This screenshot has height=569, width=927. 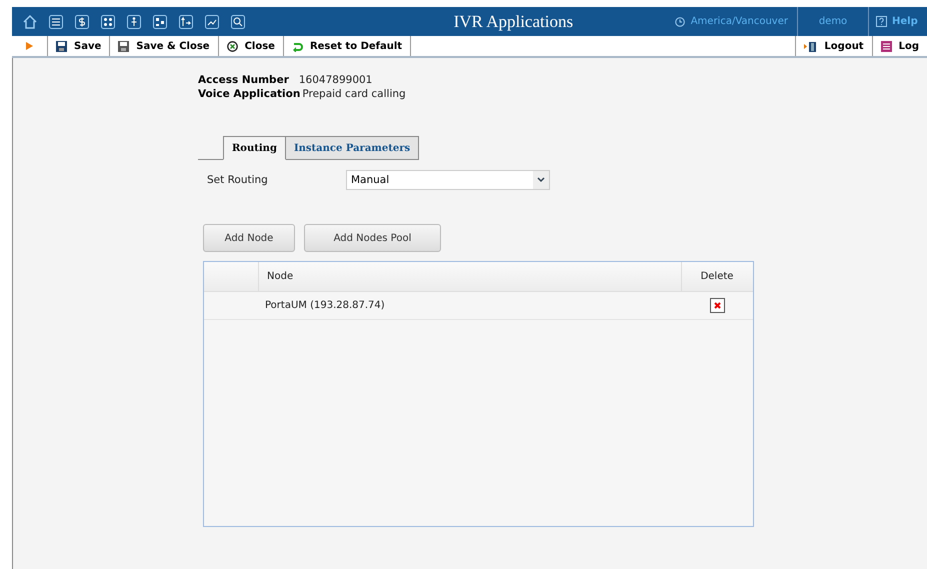 I want to click on close-icon, so click(x=232, y=46).